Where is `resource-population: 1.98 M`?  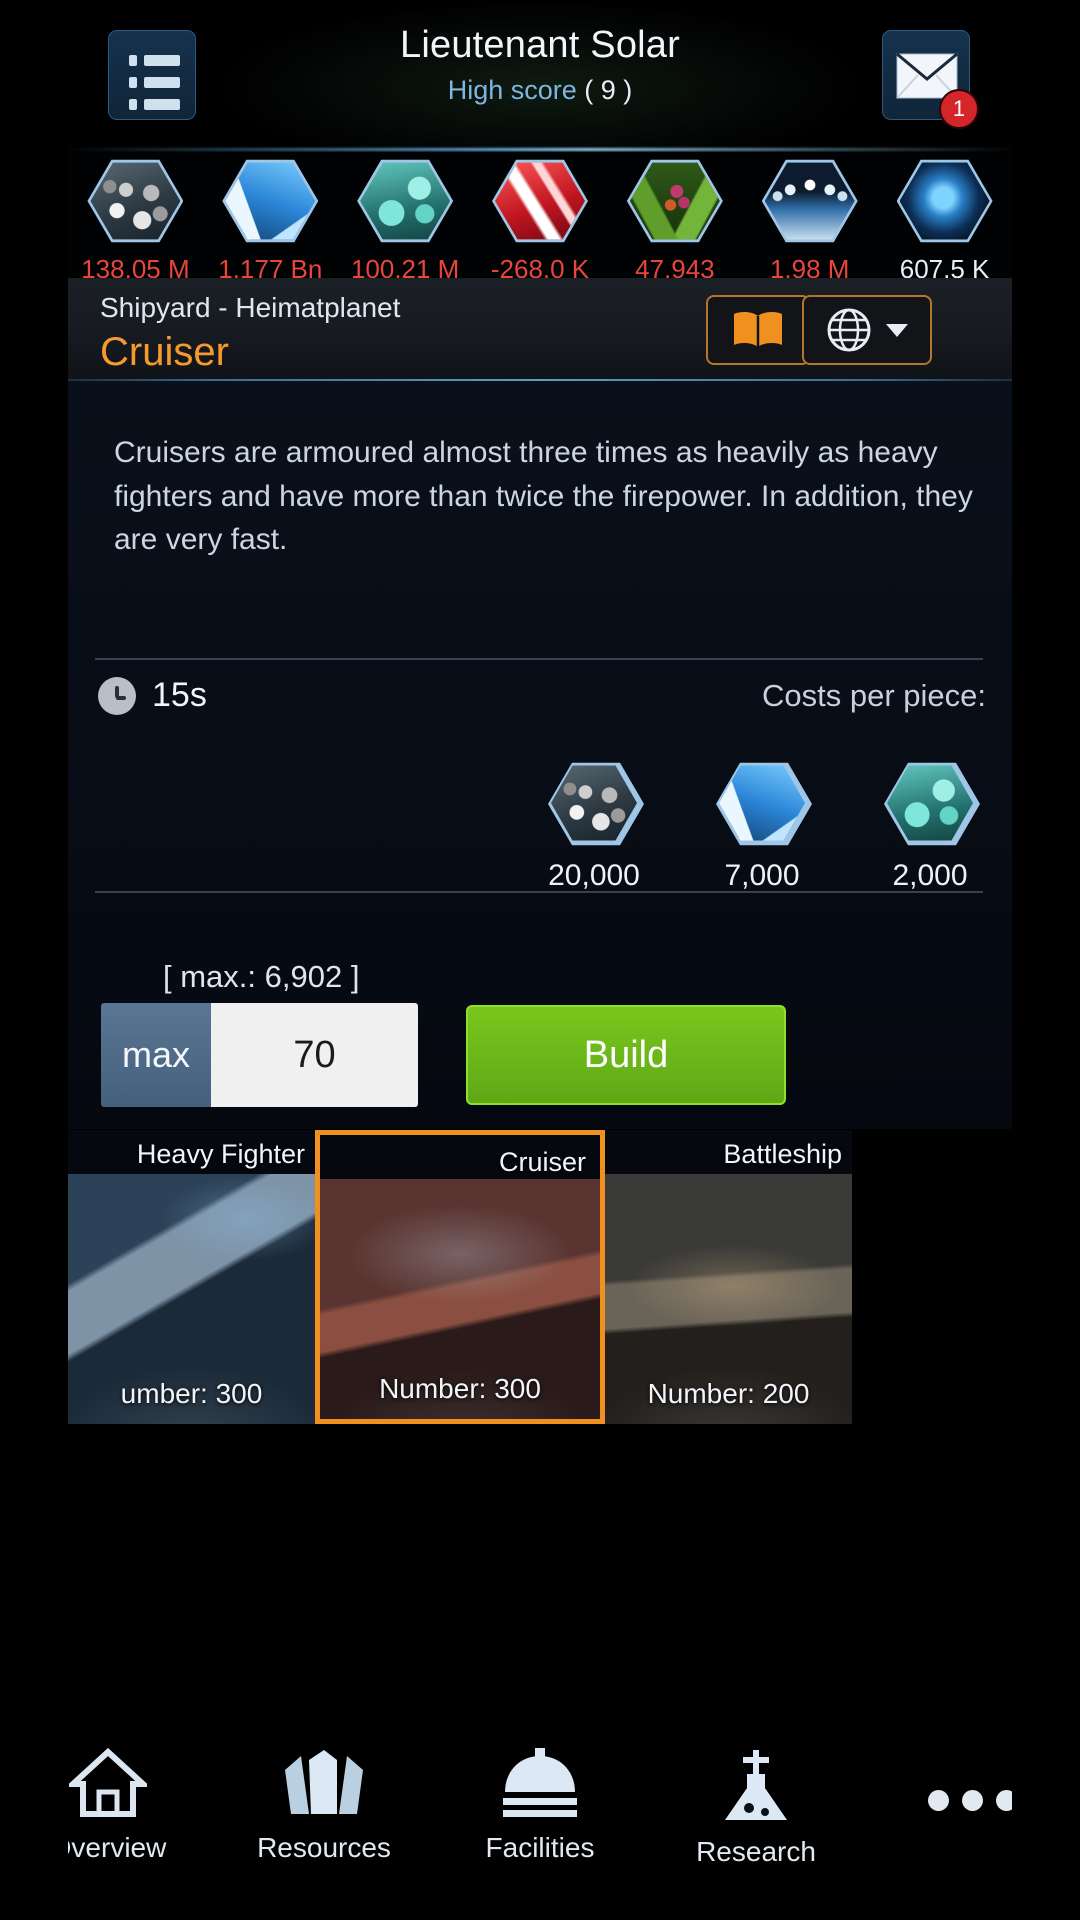 resource-population: 1.98 M is located at coordinates (809, 218).